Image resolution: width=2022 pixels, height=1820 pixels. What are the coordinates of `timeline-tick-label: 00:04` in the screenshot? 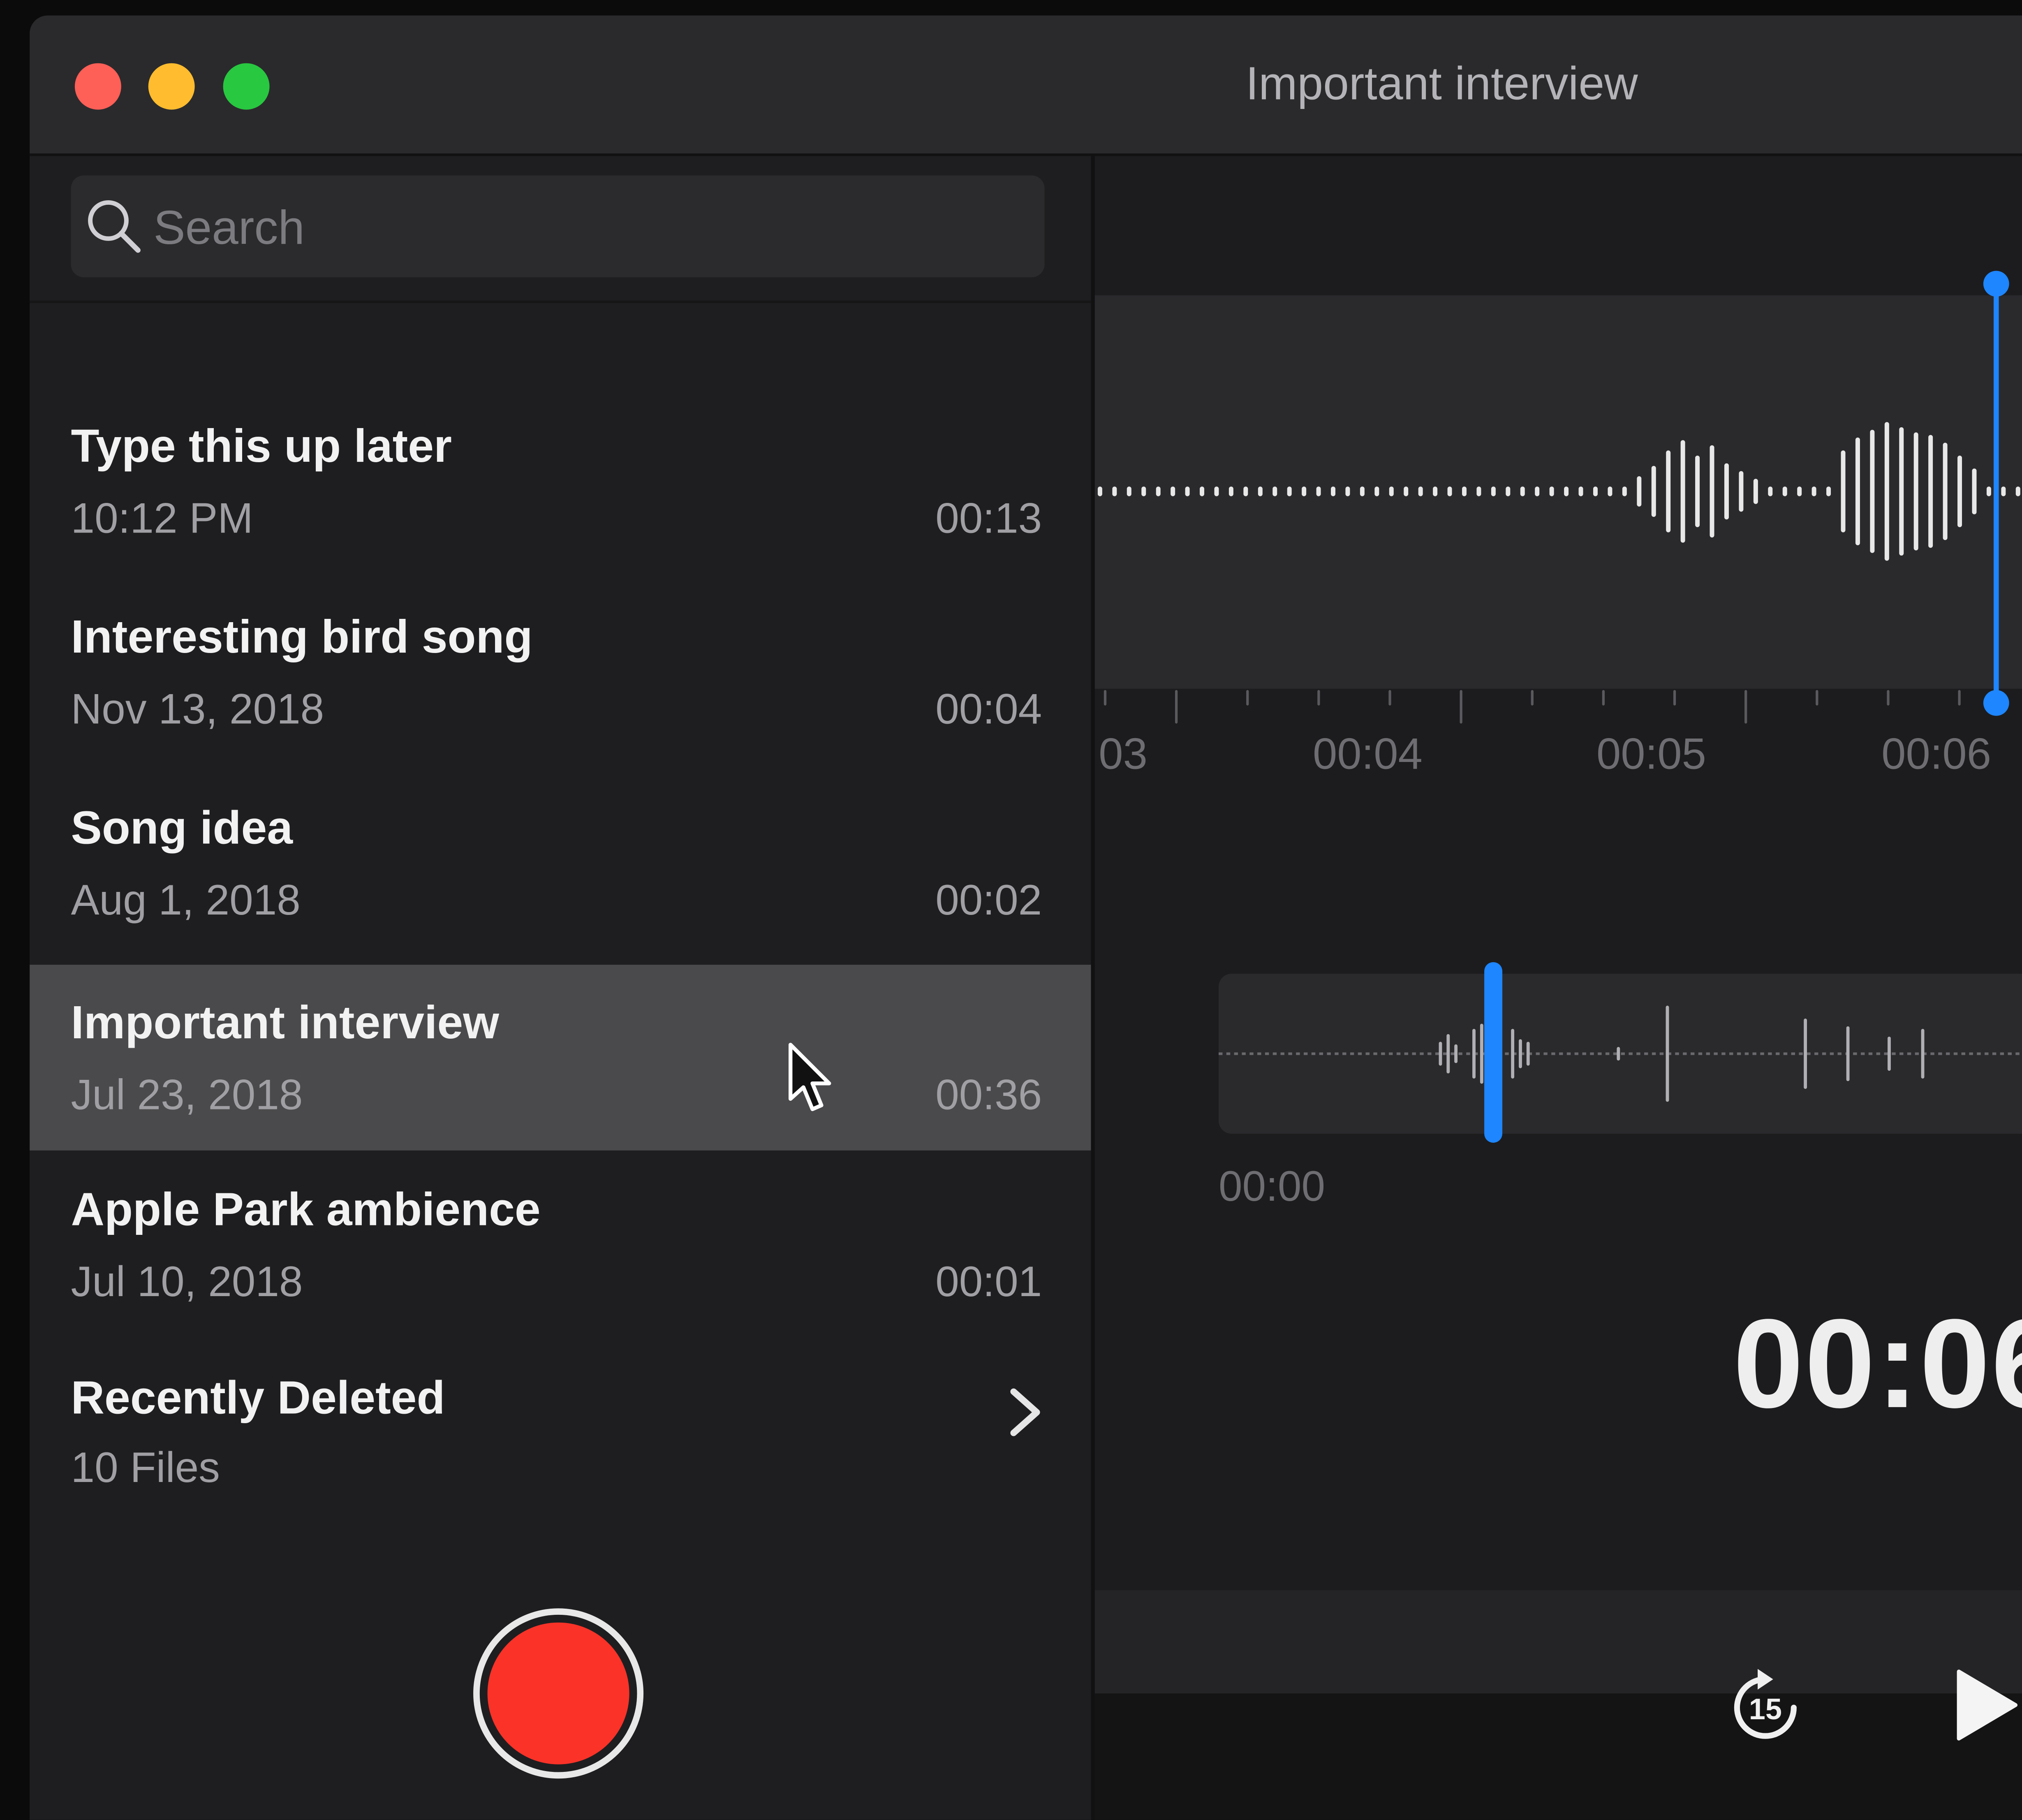 It's located at (1367, 754).